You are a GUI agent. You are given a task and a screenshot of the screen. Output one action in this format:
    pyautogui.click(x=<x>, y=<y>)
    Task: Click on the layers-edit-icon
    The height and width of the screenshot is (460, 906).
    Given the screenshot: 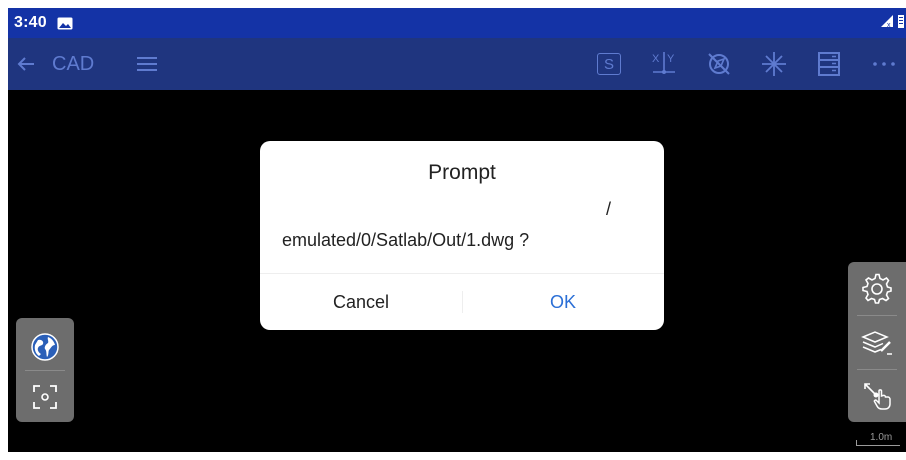 What is the action you would take?
    pyautogui.click(x=877, y=343)
    